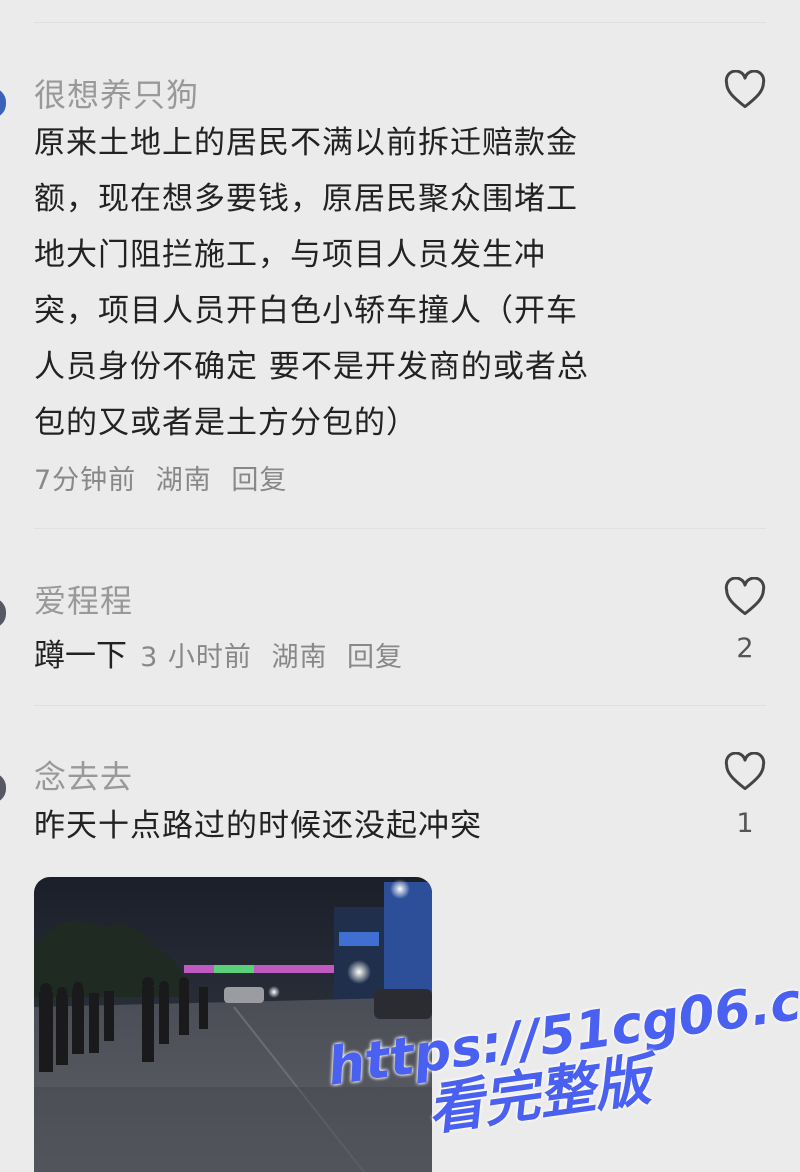 The width and height of the screenshot is (800, 1172). I want to click on like-count: 2, so click(745, 648).